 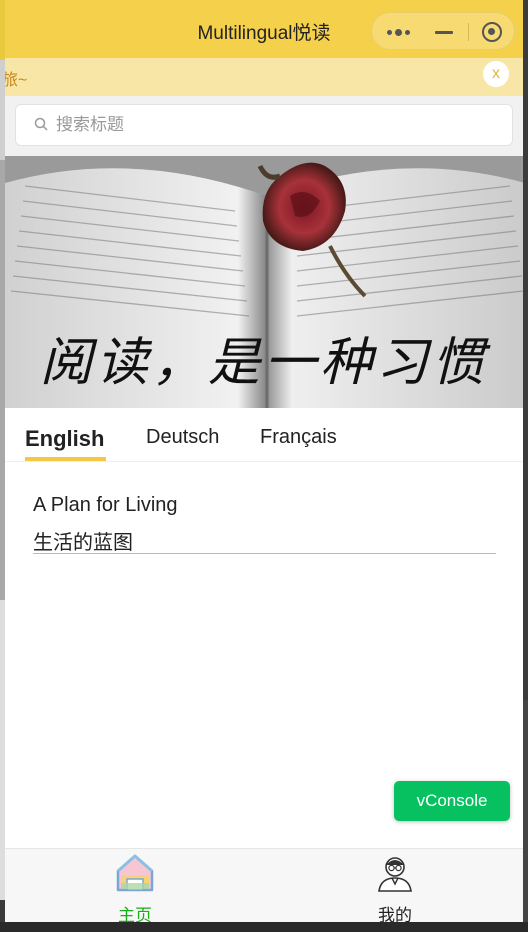 I want to click on capsule-menu, so click(x=443, y=31).